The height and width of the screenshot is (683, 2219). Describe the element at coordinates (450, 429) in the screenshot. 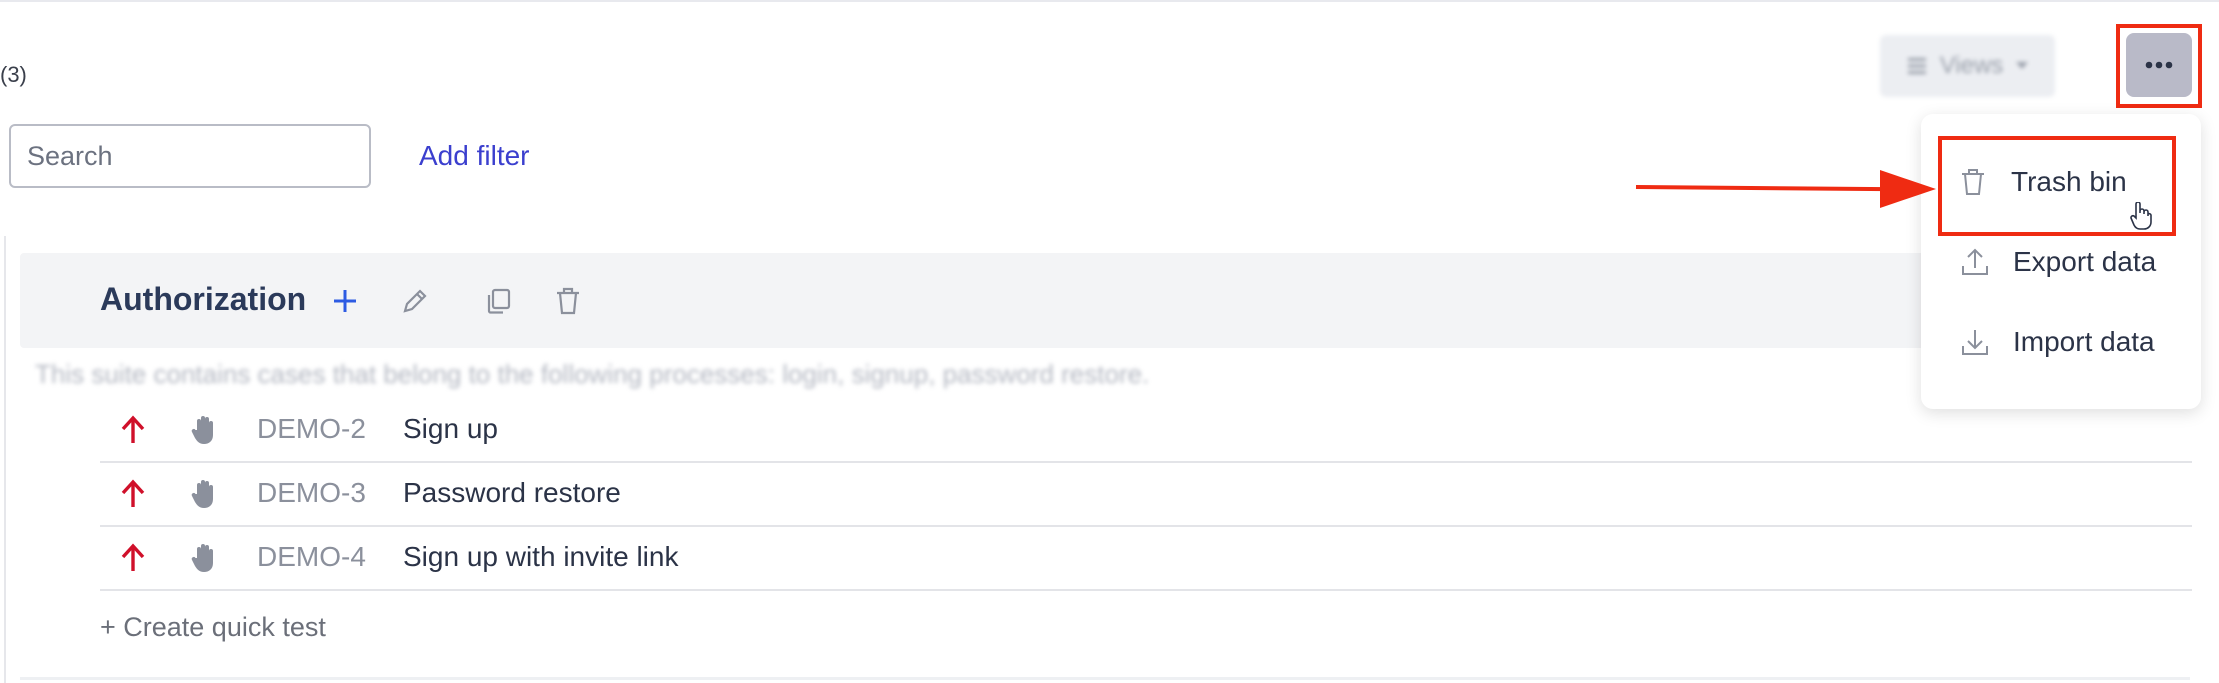

I see `case-name: Sign up` at that location.